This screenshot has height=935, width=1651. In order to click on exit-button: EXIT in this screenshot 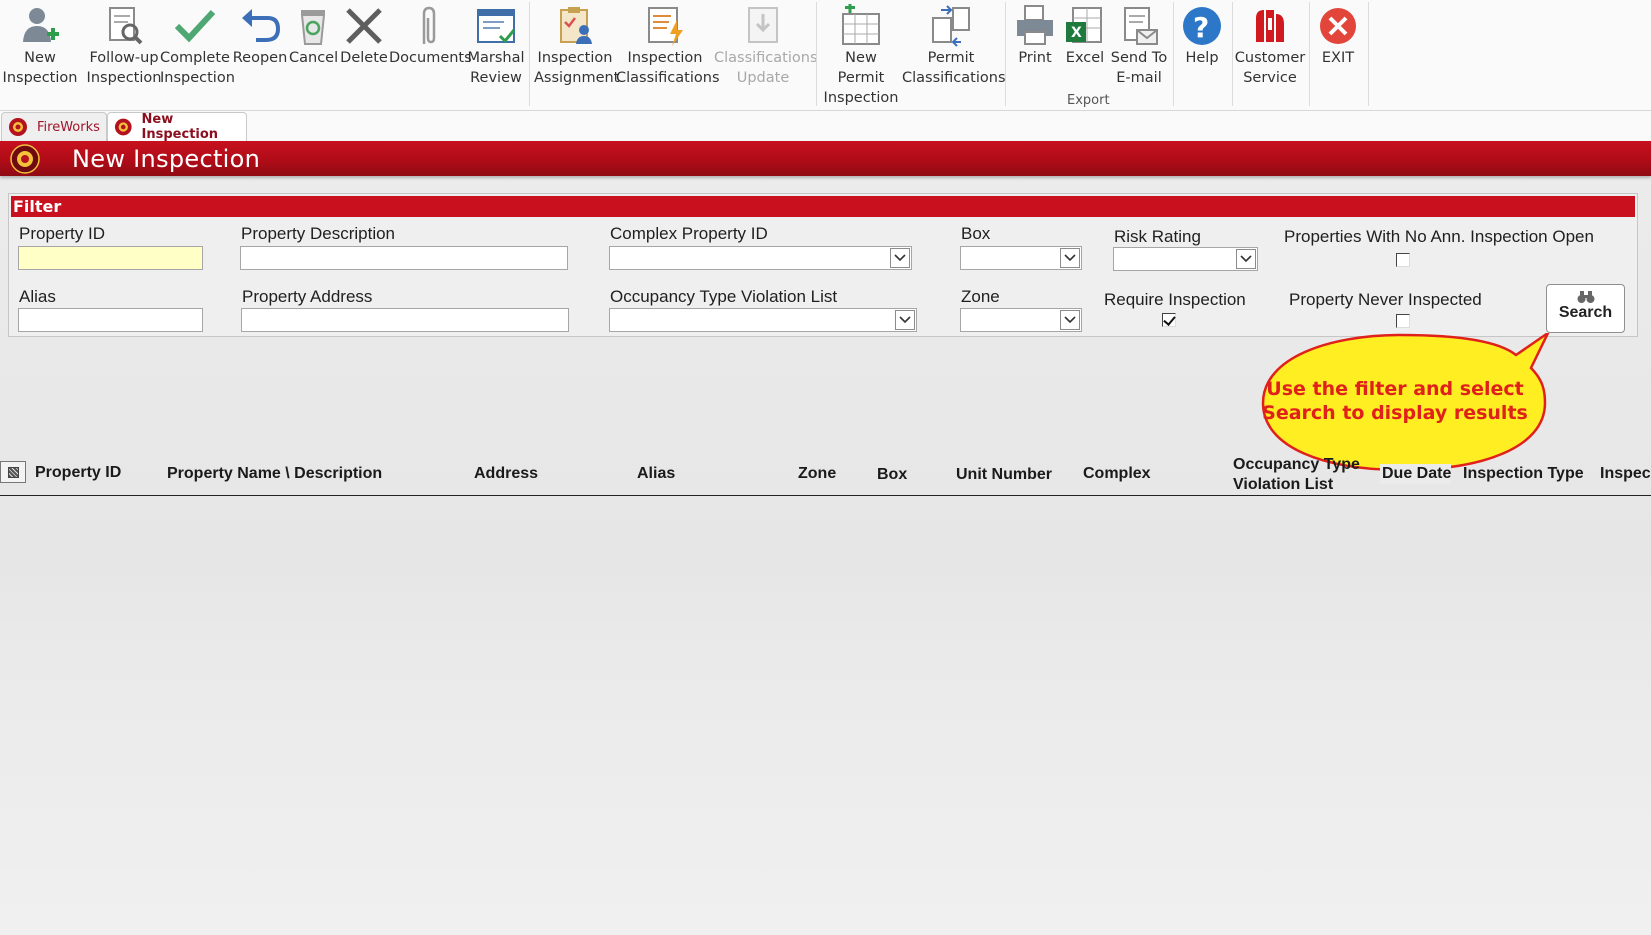, I will do `click(1338, 36)`.